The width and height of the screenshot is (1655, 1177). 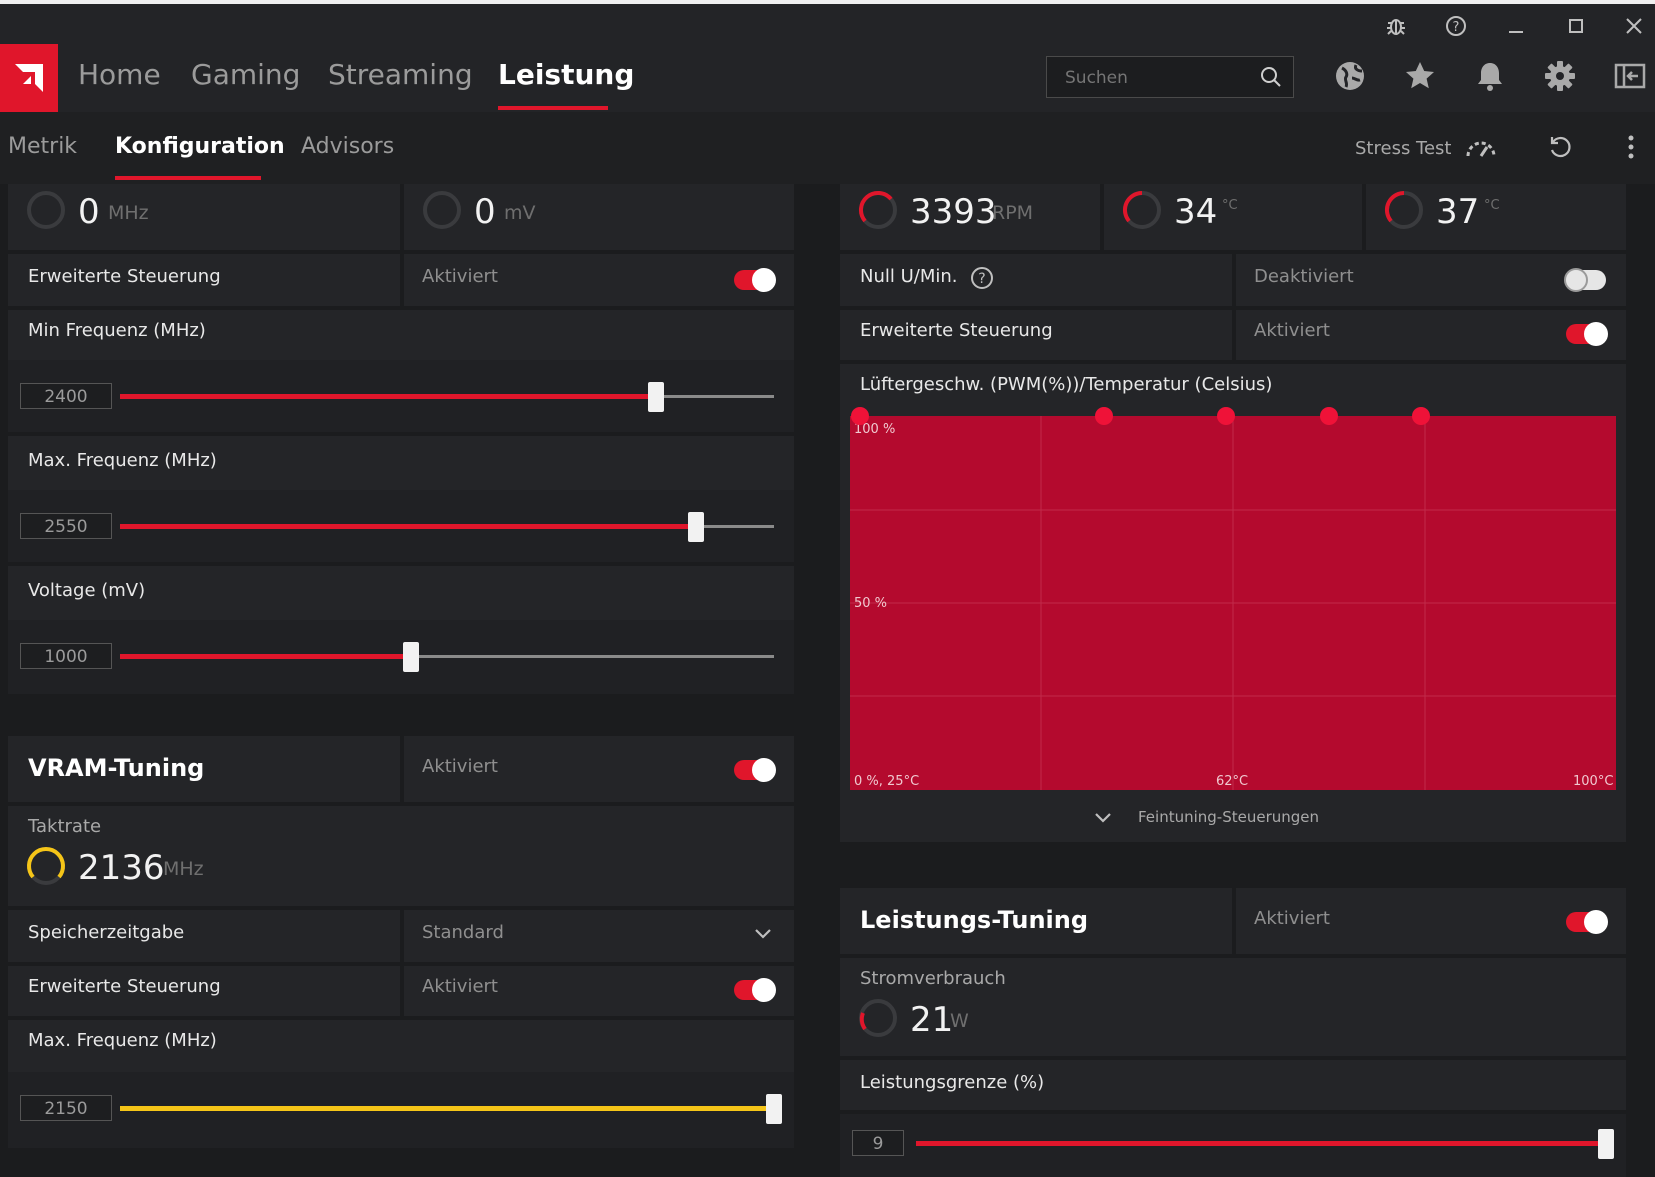 I want to click on fine-tune-controls-toggle: Feintuning-Steuerungen, so click(x=1233, y=823).